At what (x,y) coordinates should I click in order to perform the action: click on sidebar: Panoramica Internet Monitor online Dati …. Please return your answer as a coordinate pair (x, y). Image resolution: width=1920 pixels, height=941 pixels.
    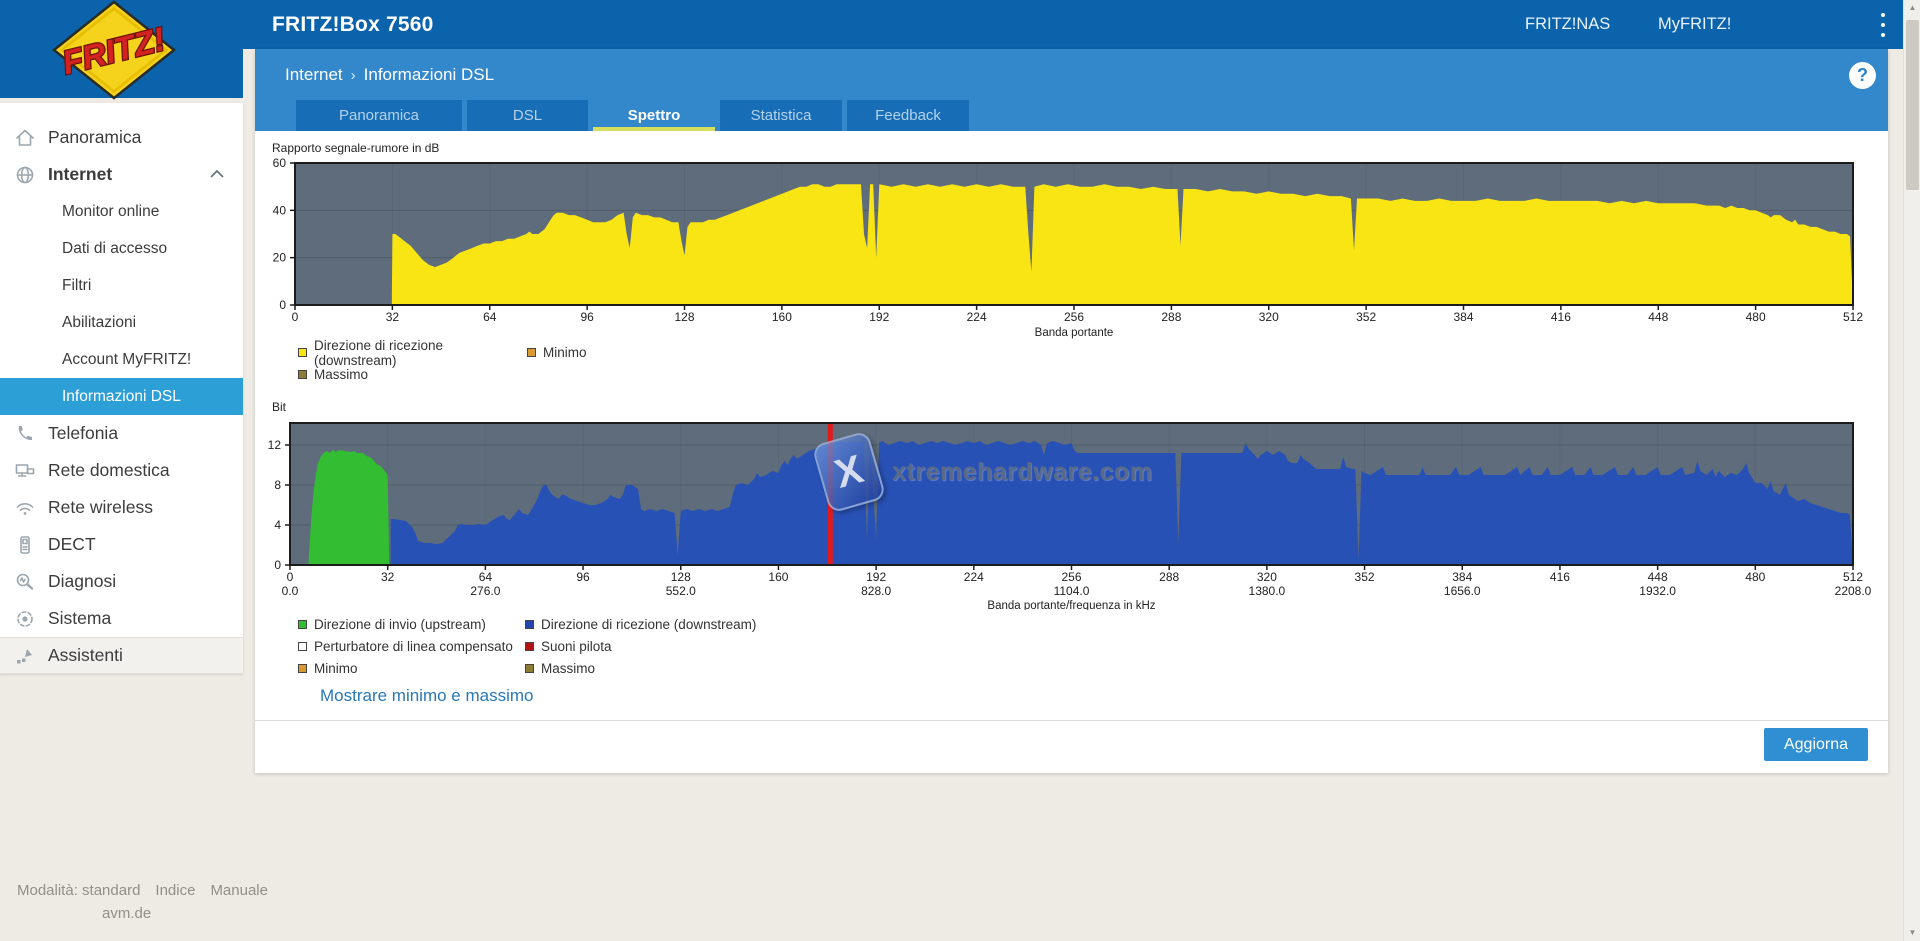
    Looking at the image, I should click on (121, 388).